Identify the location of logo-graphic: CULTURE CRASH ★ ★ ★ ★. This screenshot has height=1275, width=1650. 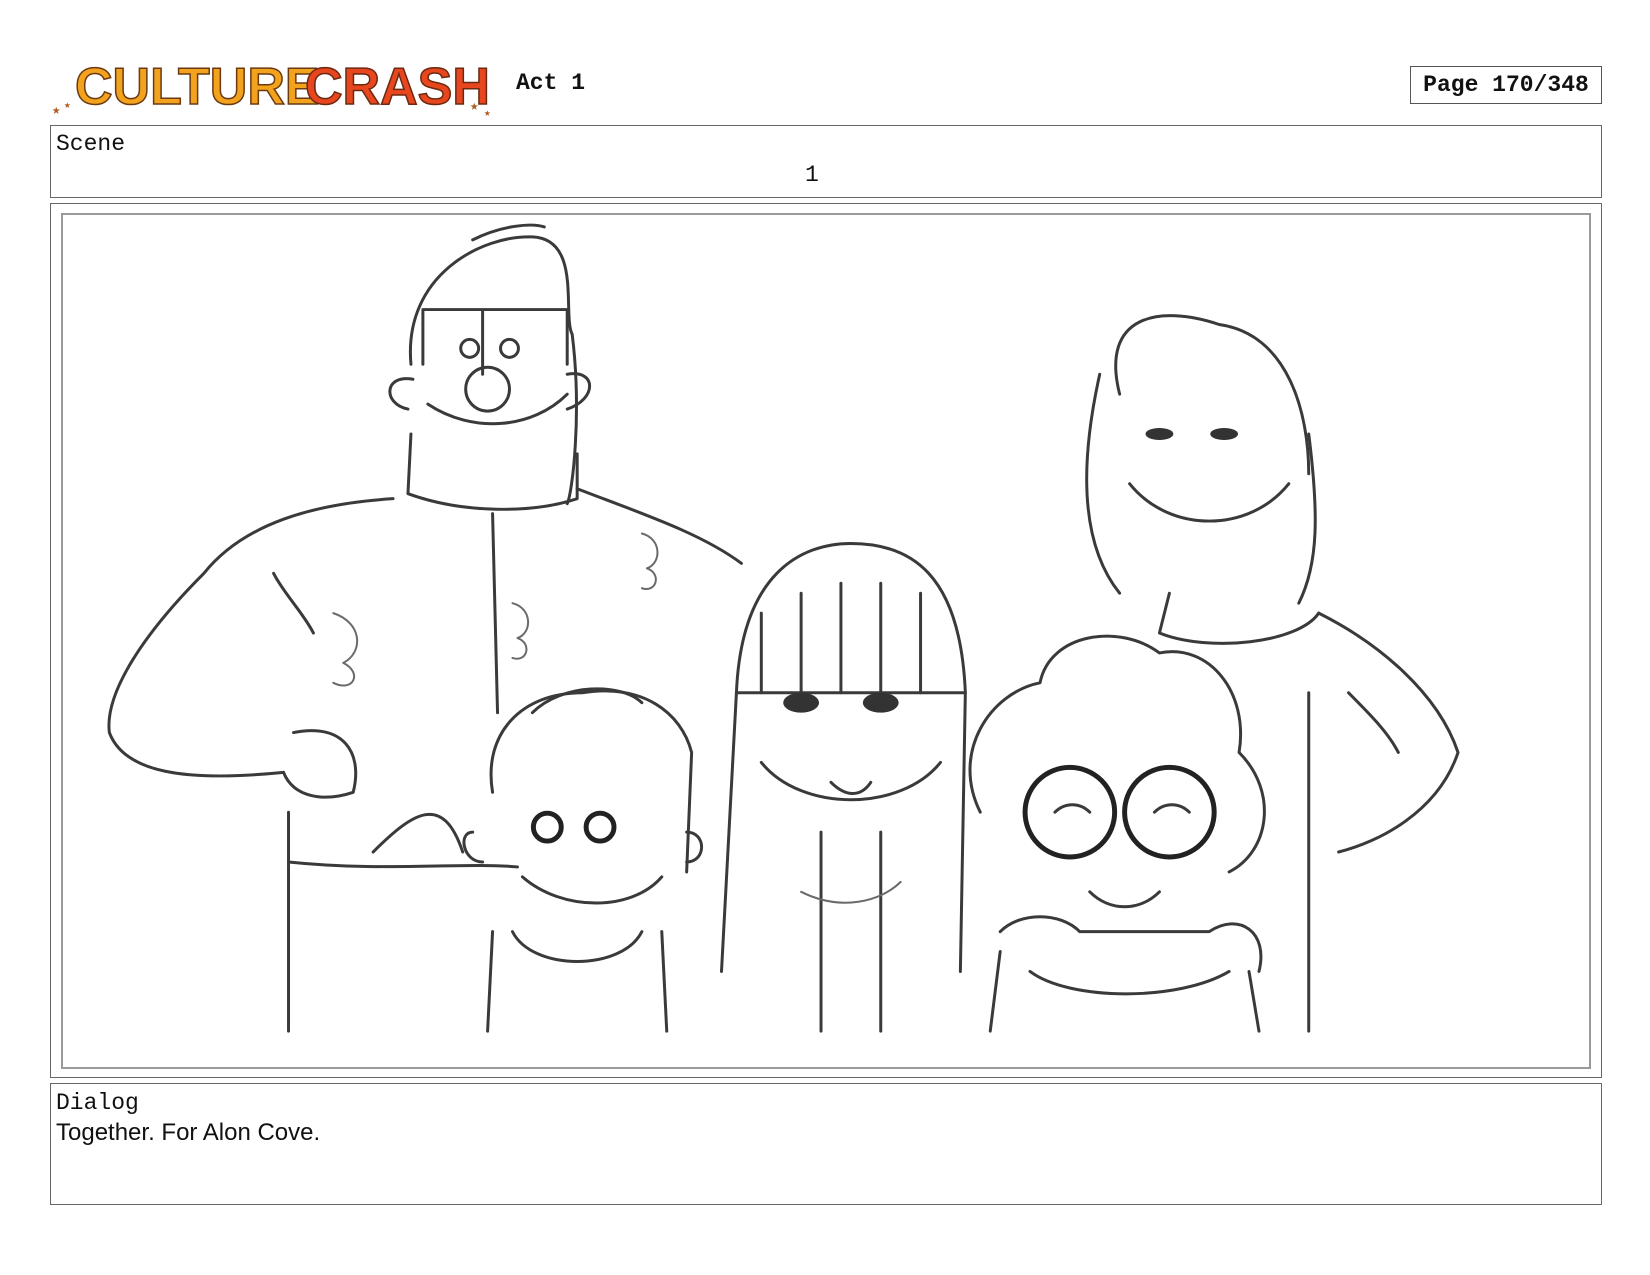
(271, 87).